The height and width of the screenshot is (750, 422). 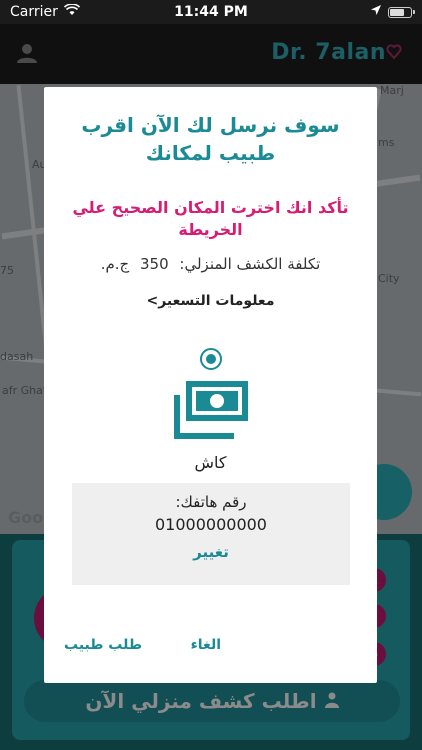 I want to click on cash-icon, so click(x=211, y=413).